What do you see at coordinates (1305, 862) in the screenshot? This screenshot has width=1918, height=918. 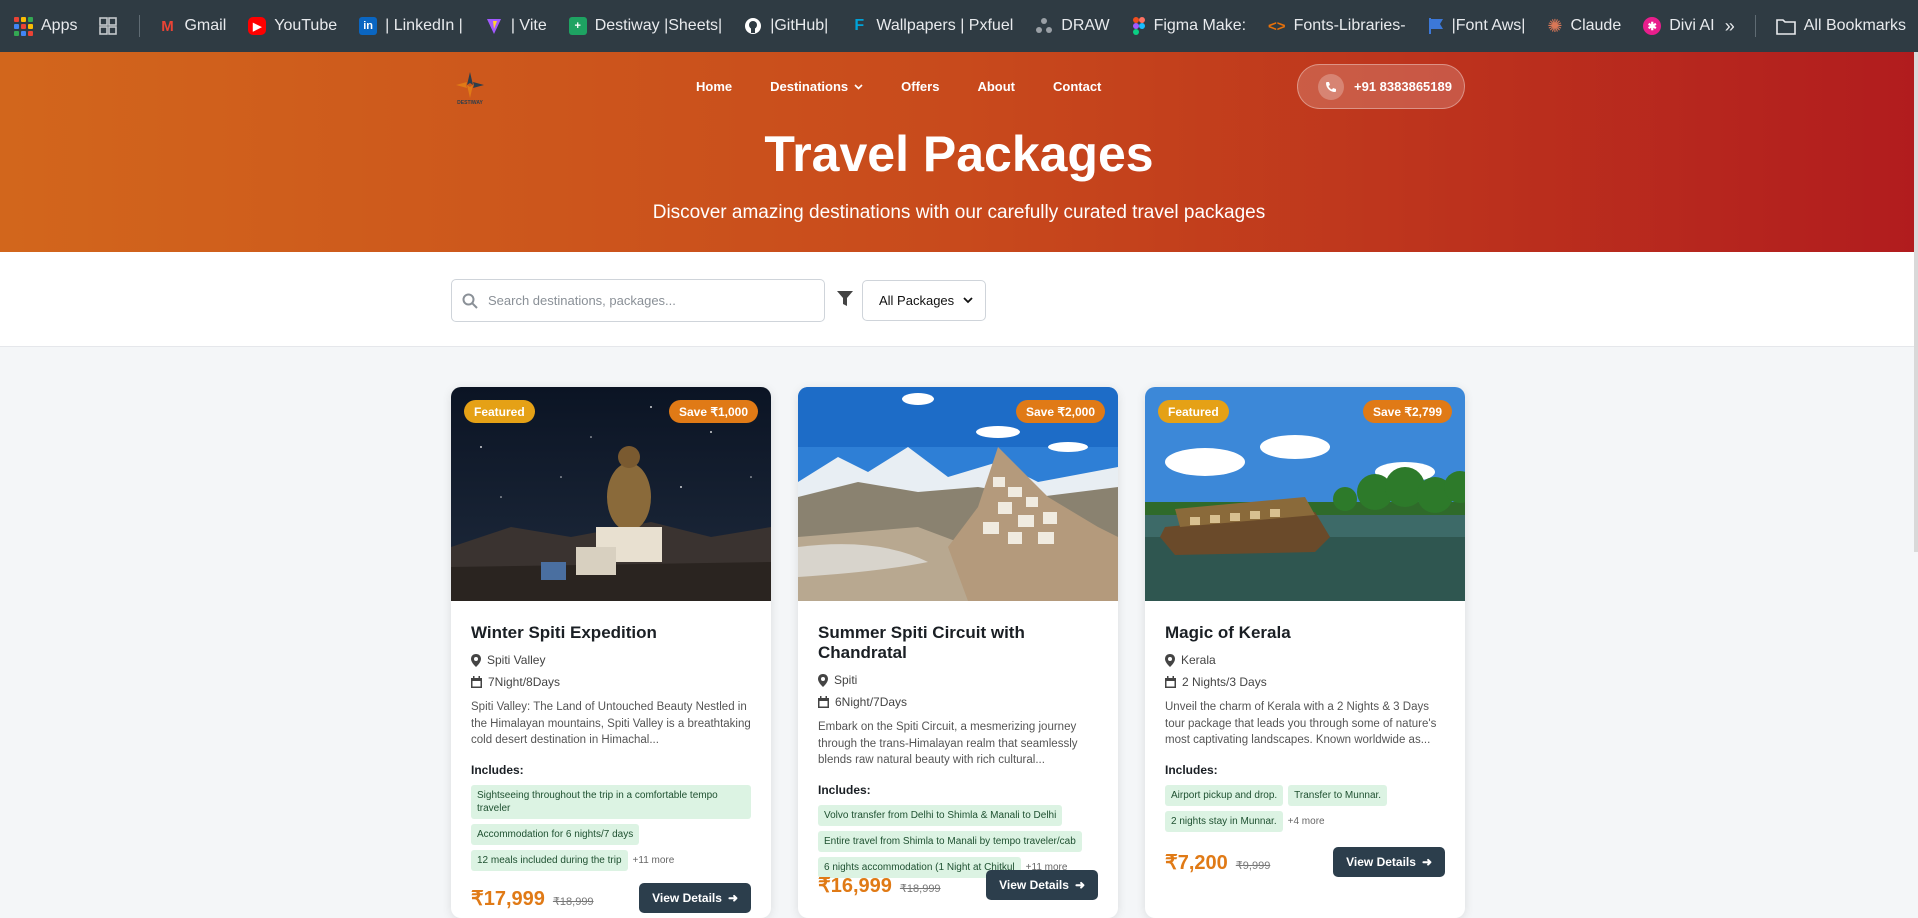 I see `price-row: ₹7,200 ₹9,999 View Details ➜` at bounding box center [1305, 862].